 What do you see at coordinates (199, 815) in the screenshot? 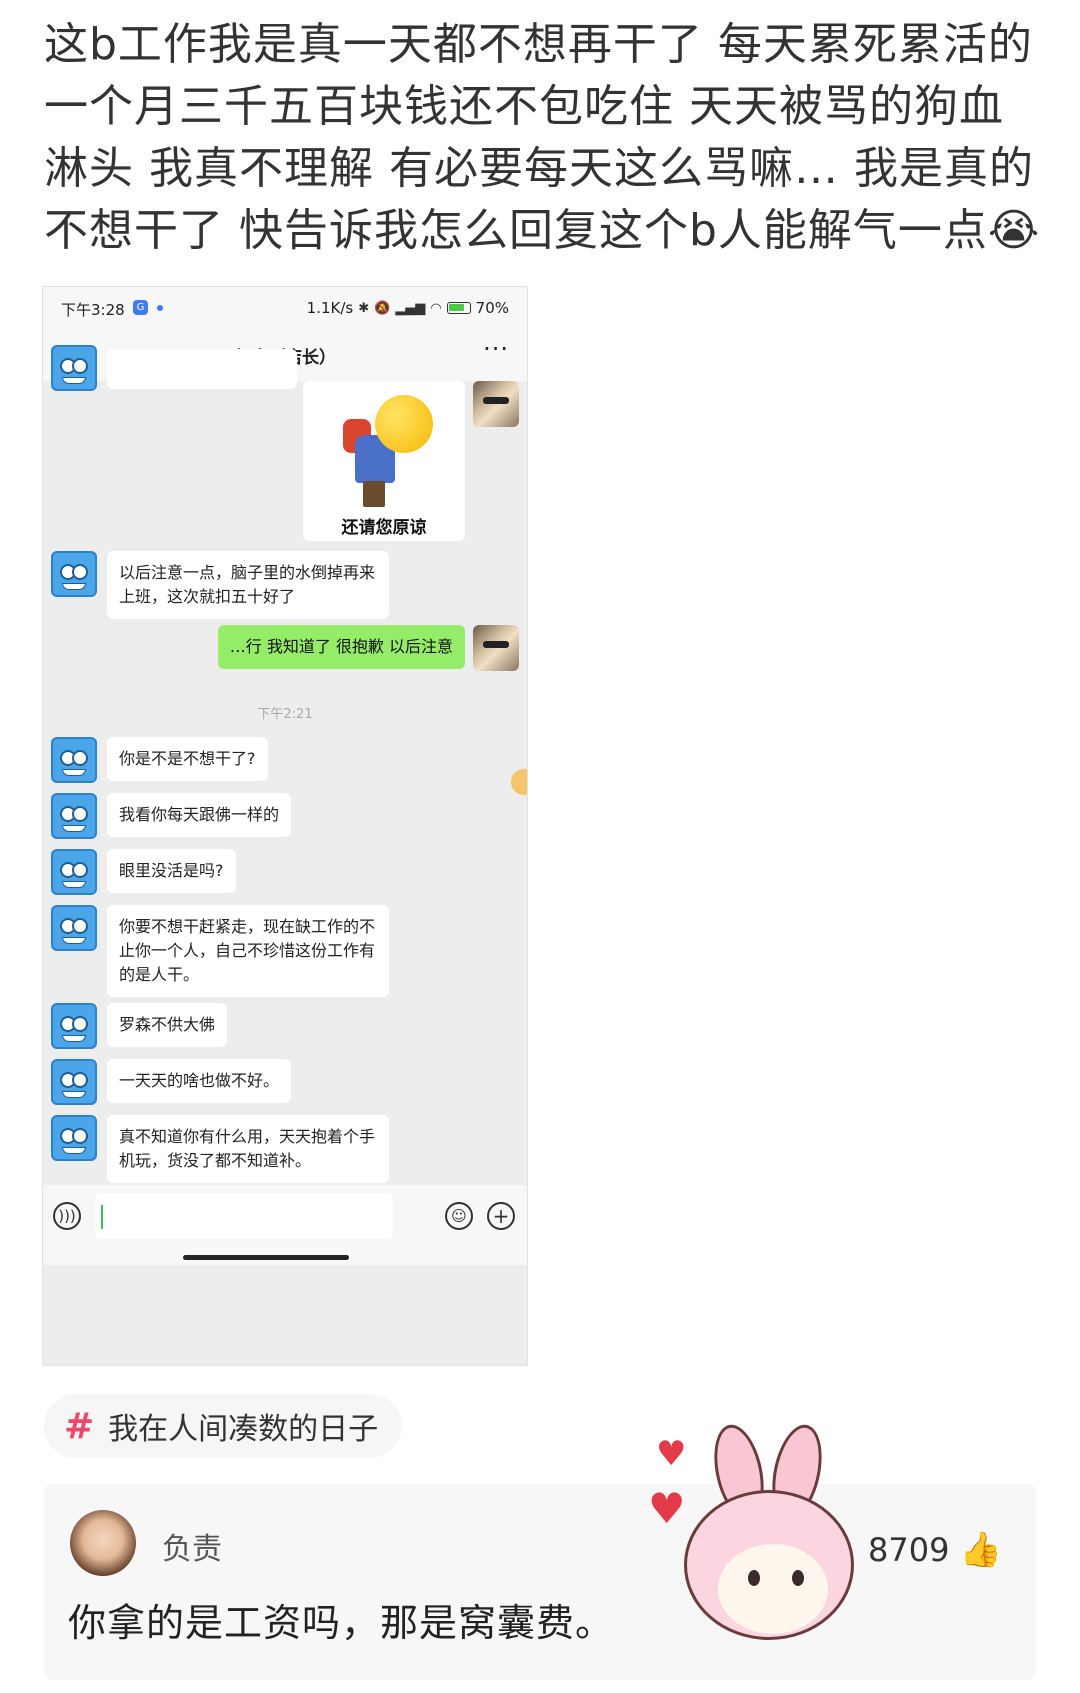
I see `message-bubble: 我看你每天跟佛一样的` at bounding box center [199, 815].